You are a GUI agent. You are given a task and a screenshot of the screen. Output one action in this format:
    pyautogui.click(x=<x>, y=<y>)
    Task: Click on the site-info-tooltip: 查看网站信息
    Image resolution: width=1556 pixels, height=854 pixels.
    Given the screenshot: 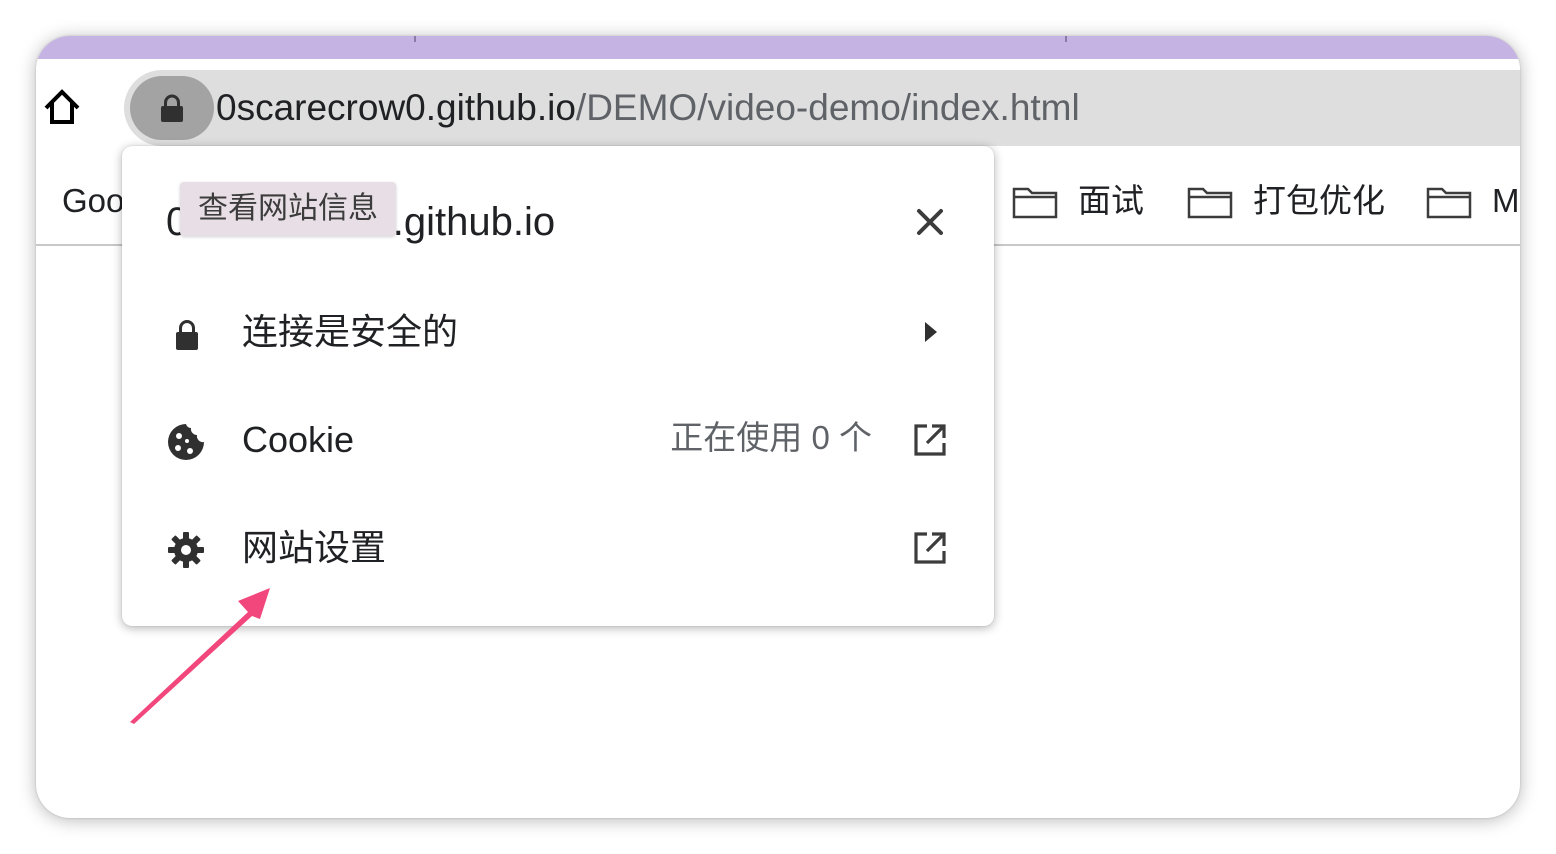 What is the action you would take?
    pyautogui.click(x=288, y=209)
    